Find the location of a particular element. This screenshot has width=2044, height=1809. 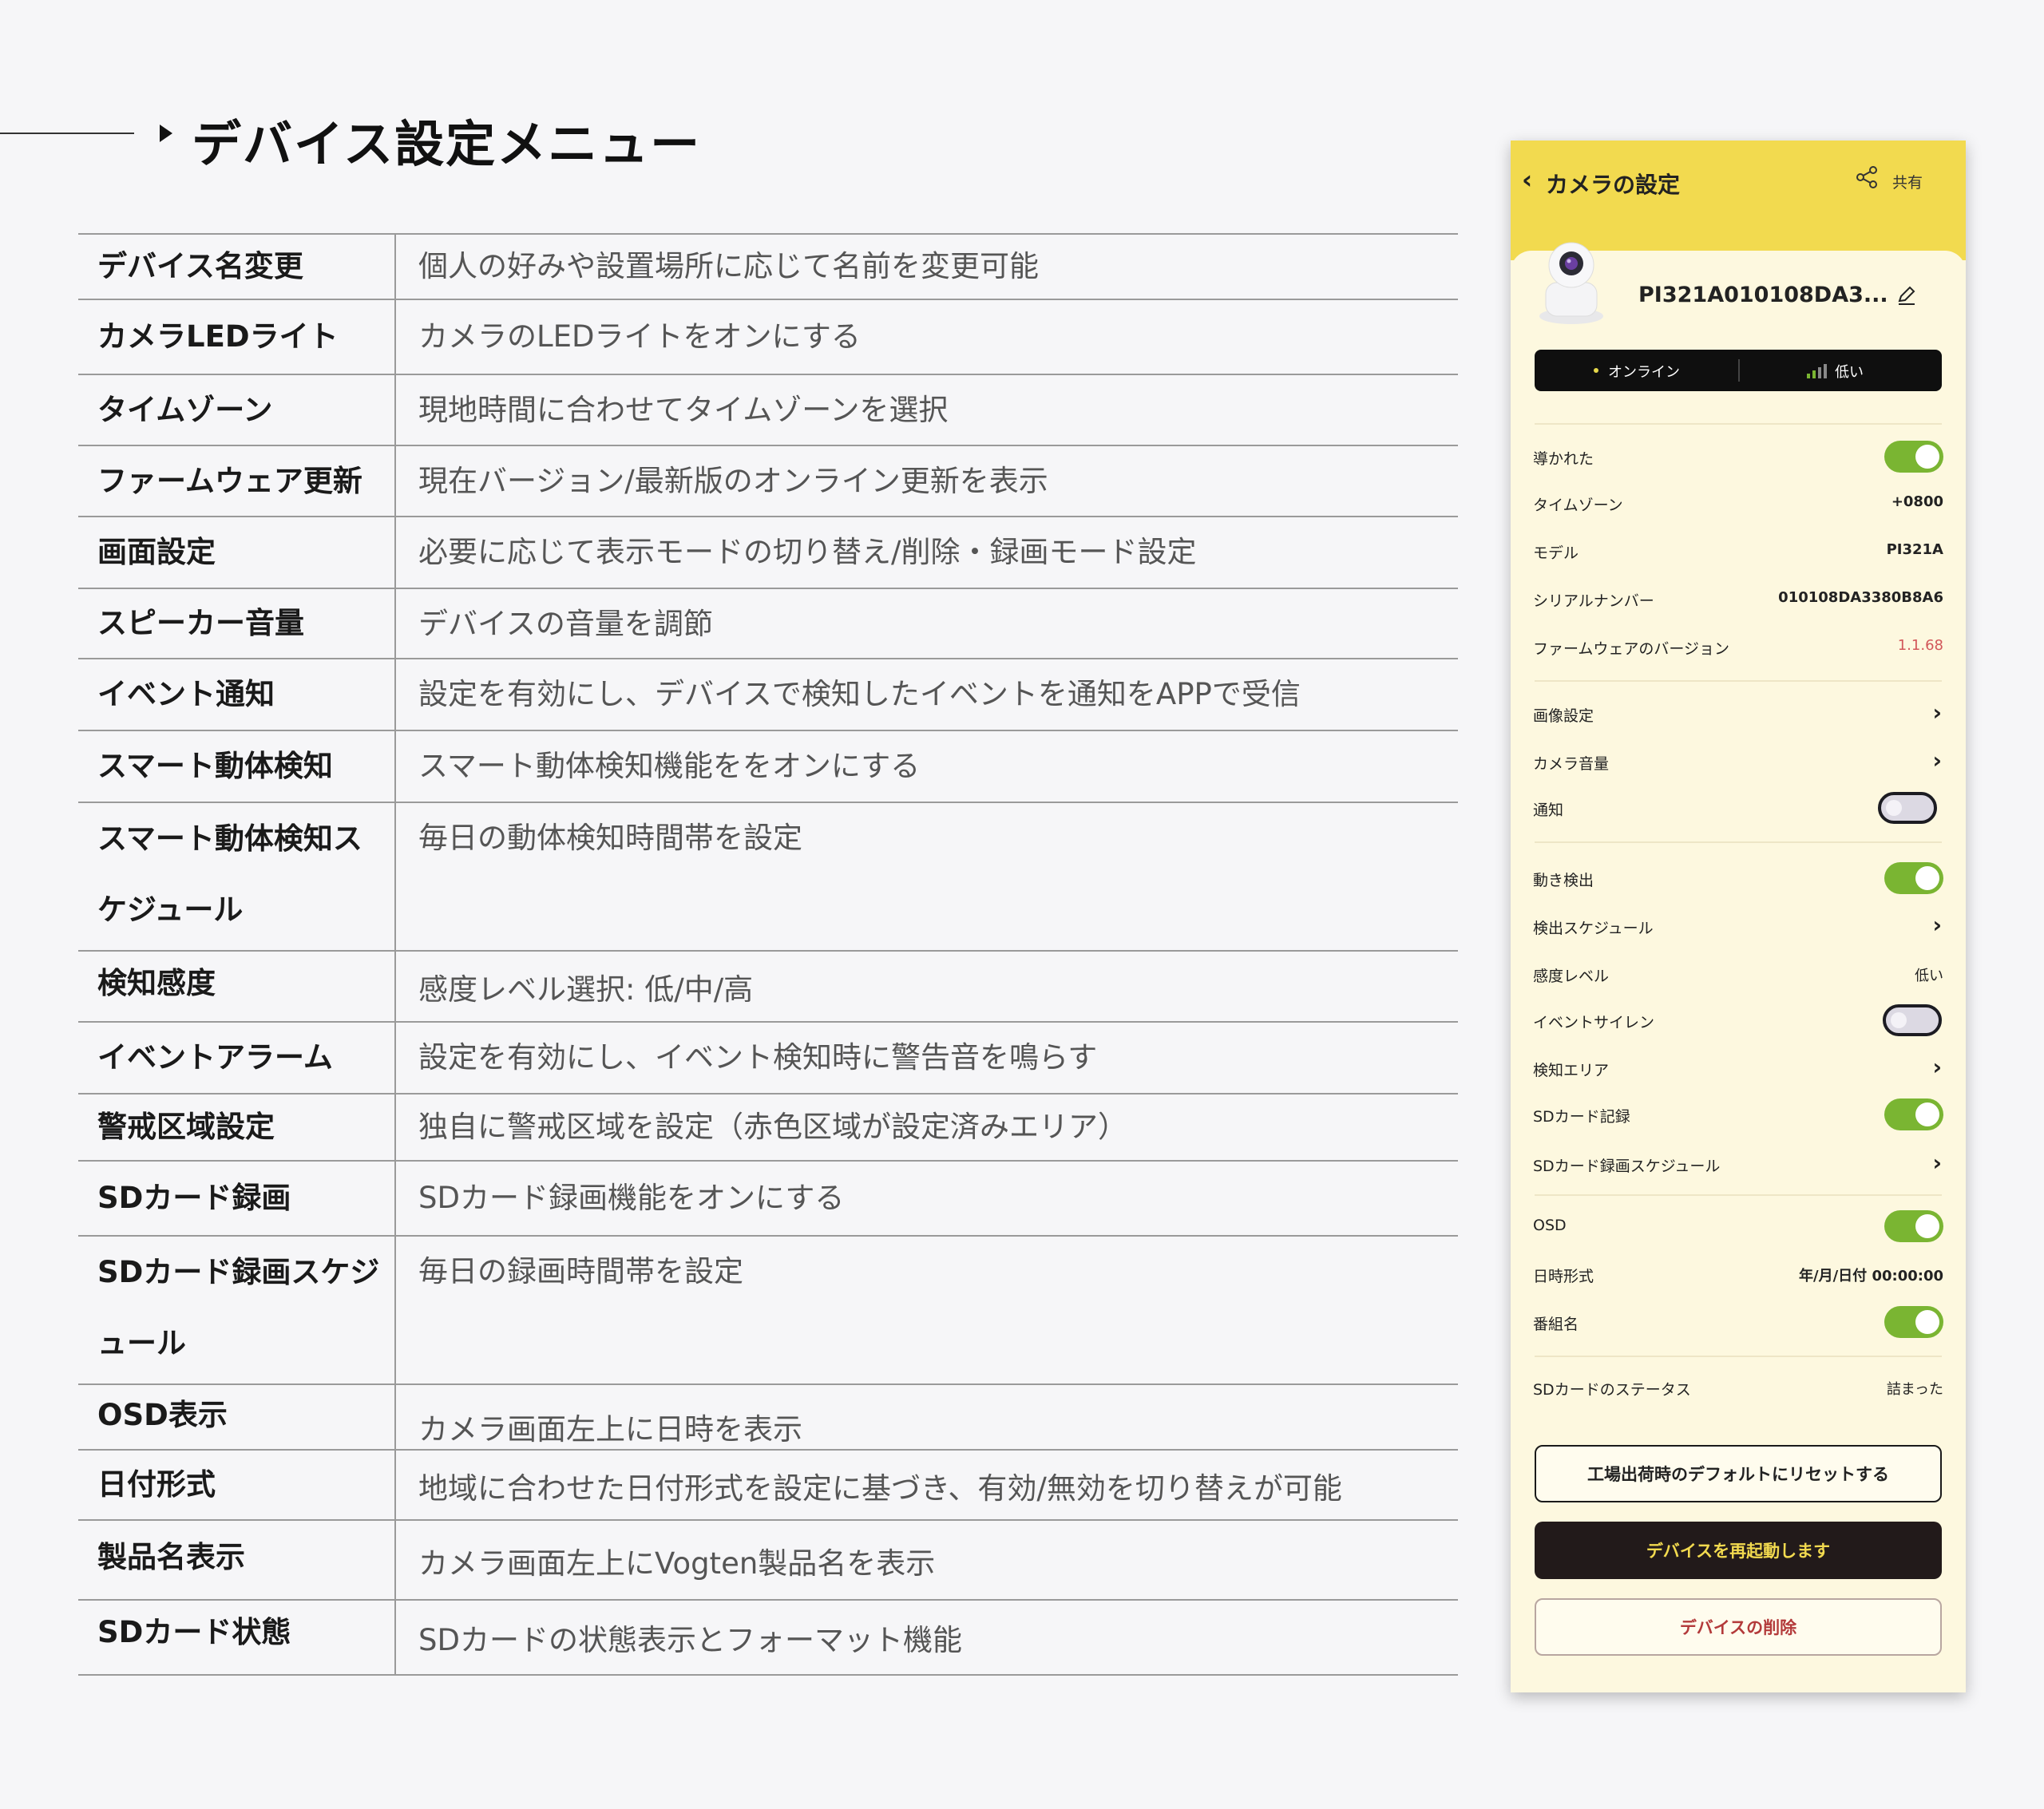

motion-detection-toggle is located at coordinates (1913, 878).